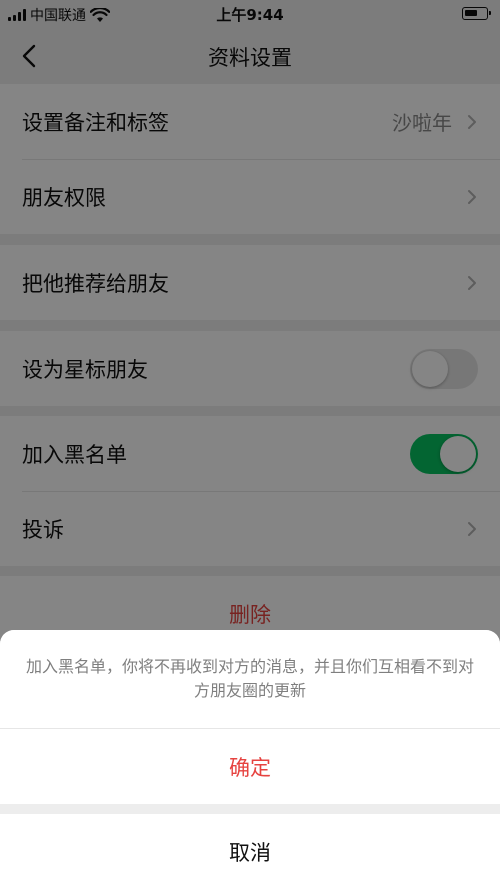  Describe the element at coordinates (250, 809) in the screenshot. I see `action-sheet-divider` at that location.